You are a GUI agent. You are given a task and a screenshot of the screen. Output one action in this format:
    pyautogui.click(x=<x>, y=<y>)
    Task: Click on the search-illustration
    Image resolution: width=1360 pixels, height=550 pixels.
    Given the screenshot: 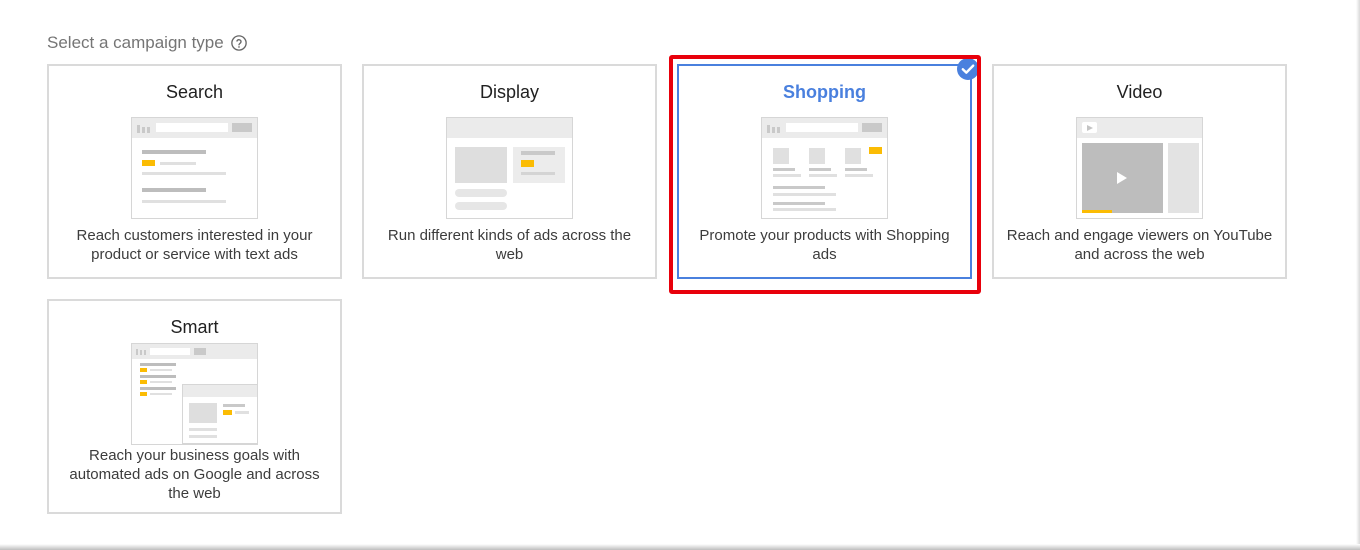 What is the action you would take?
    pyautogui.click(x=194, y=168)
    